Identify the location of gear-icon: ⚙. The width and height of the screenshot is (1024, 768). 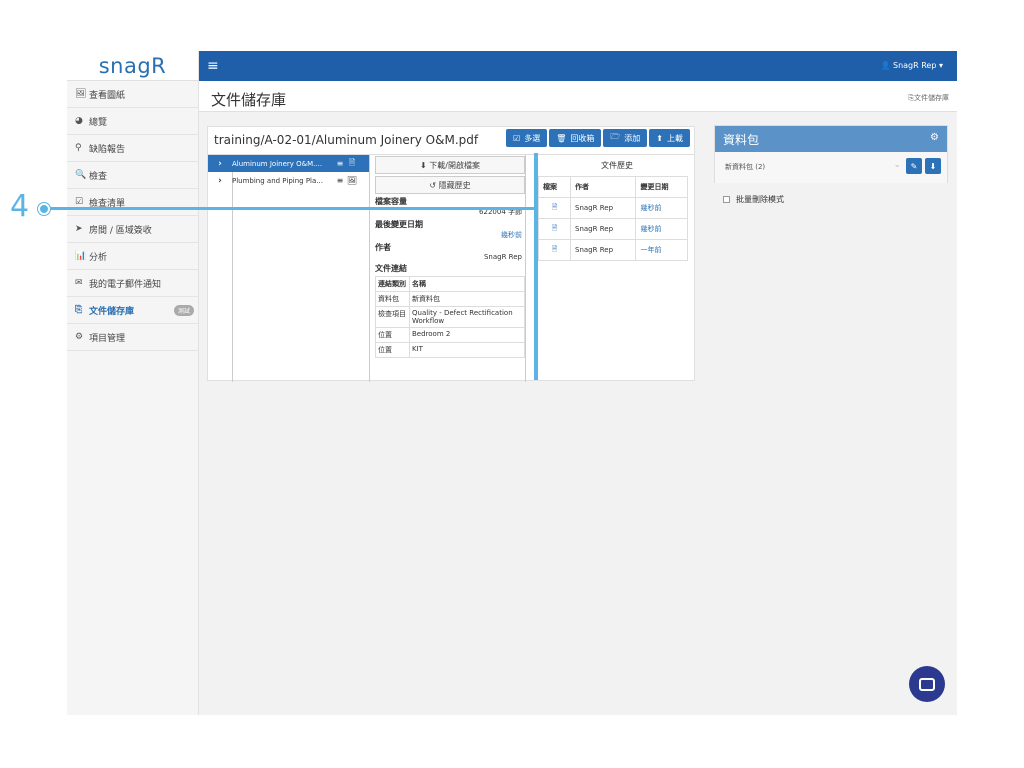
(934, 137).